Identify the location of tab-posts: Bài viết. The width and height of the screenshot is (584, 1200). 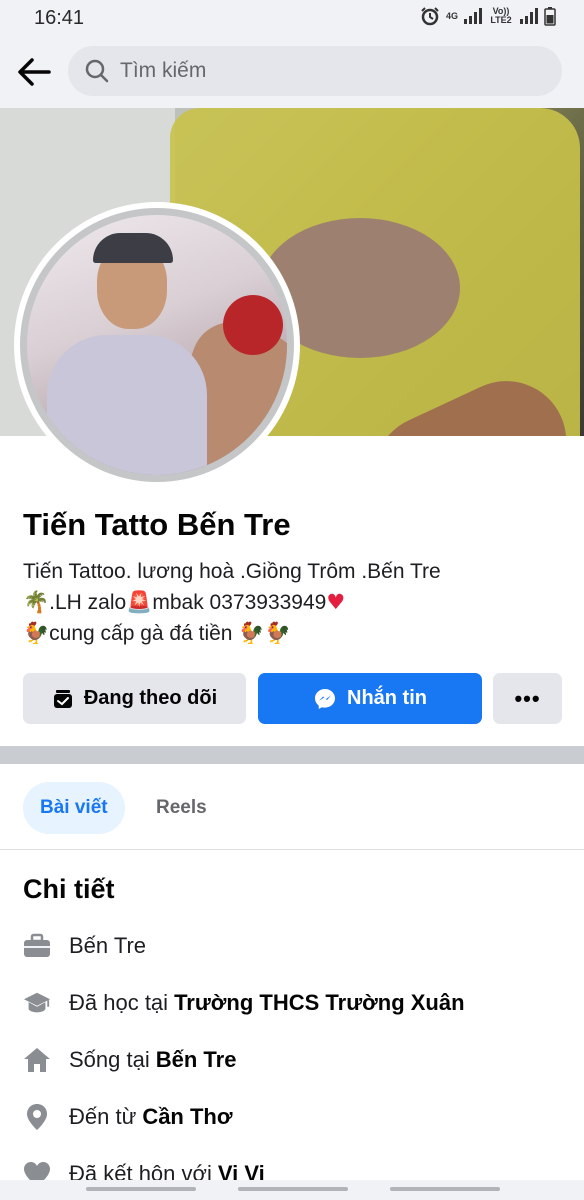
(74, 808).